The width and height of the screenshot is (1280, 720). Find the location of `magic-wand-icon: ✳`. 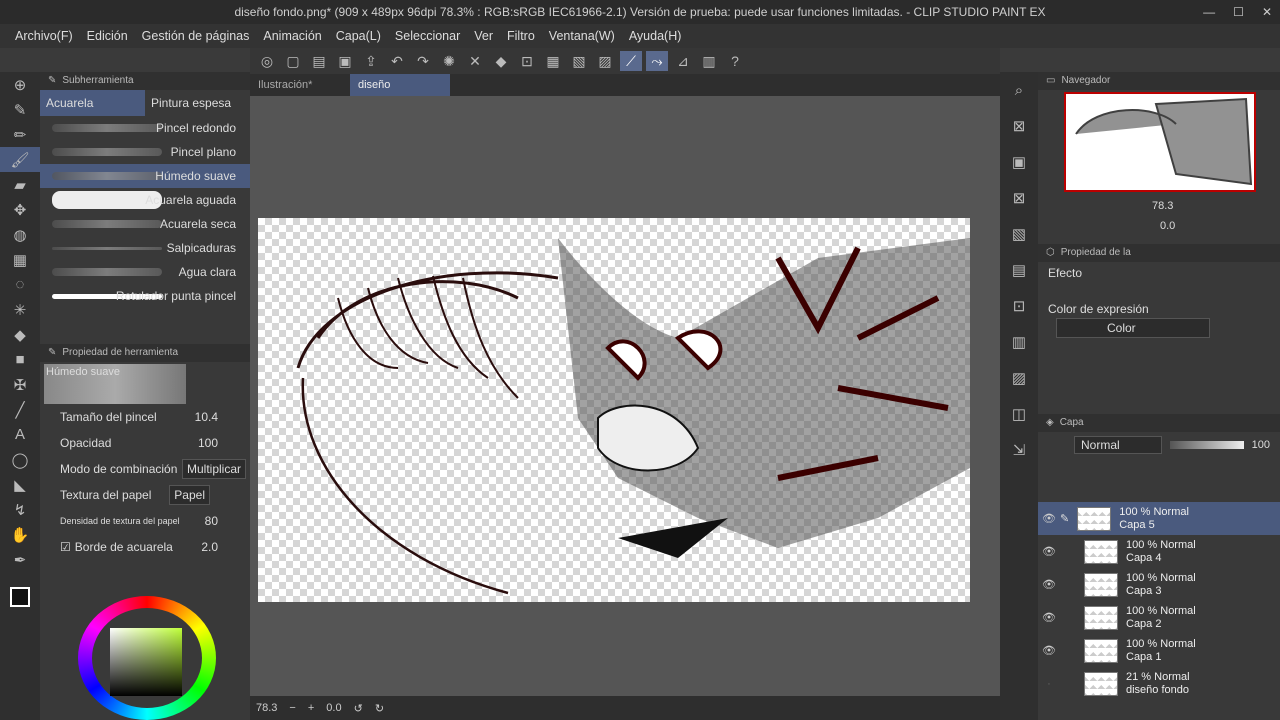

magic-wand-icon: ✳ is located at coordinates (20, 309).